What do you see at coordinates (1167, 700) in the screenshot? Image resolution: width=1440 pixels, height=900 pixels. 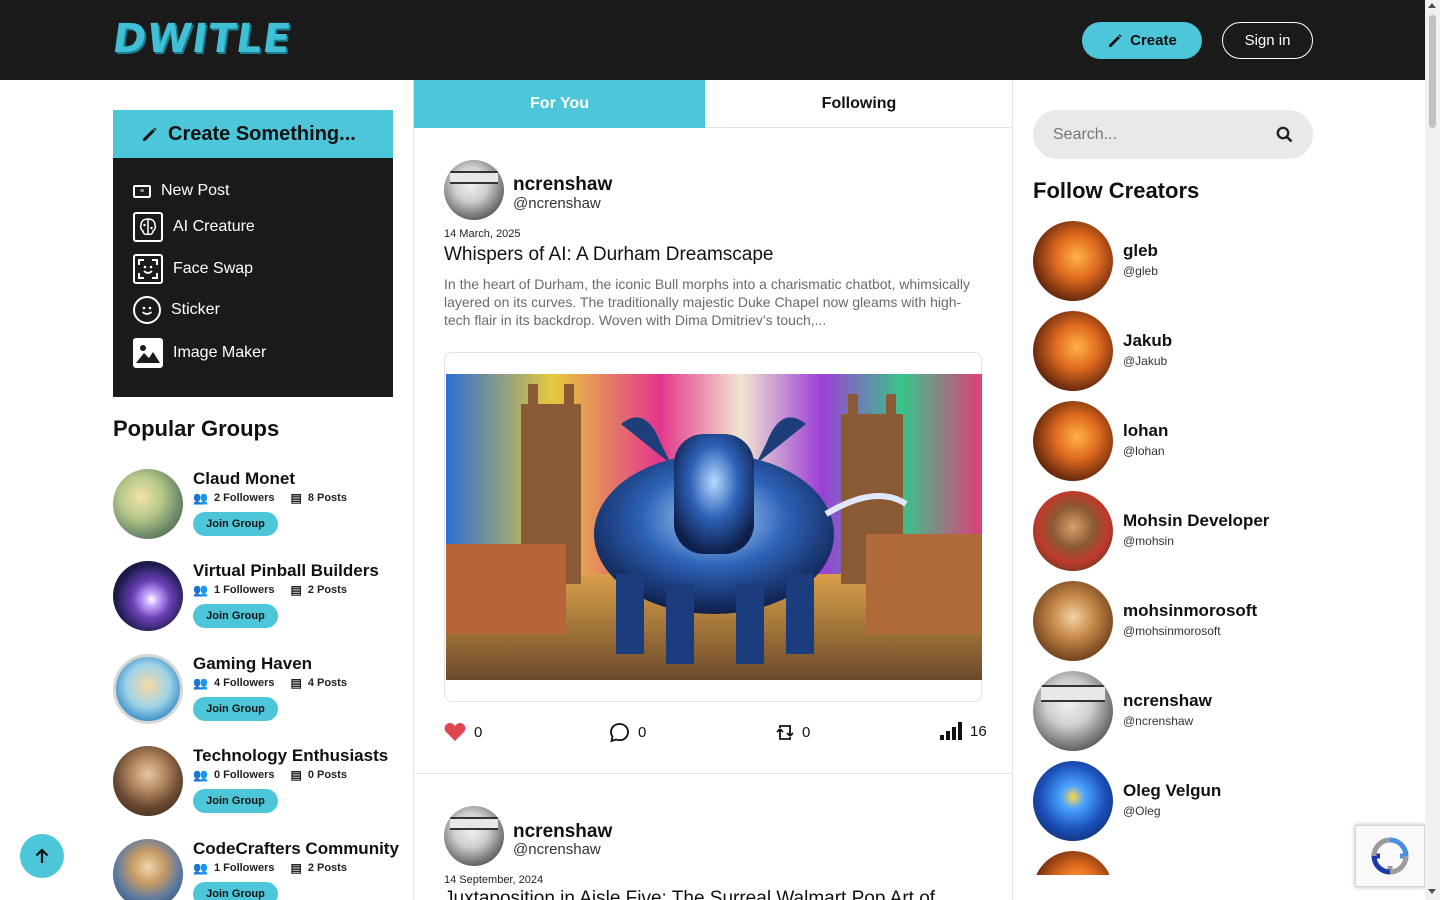 I see `creator-name: ncrenshaw` at bounding box center [1167, 700].